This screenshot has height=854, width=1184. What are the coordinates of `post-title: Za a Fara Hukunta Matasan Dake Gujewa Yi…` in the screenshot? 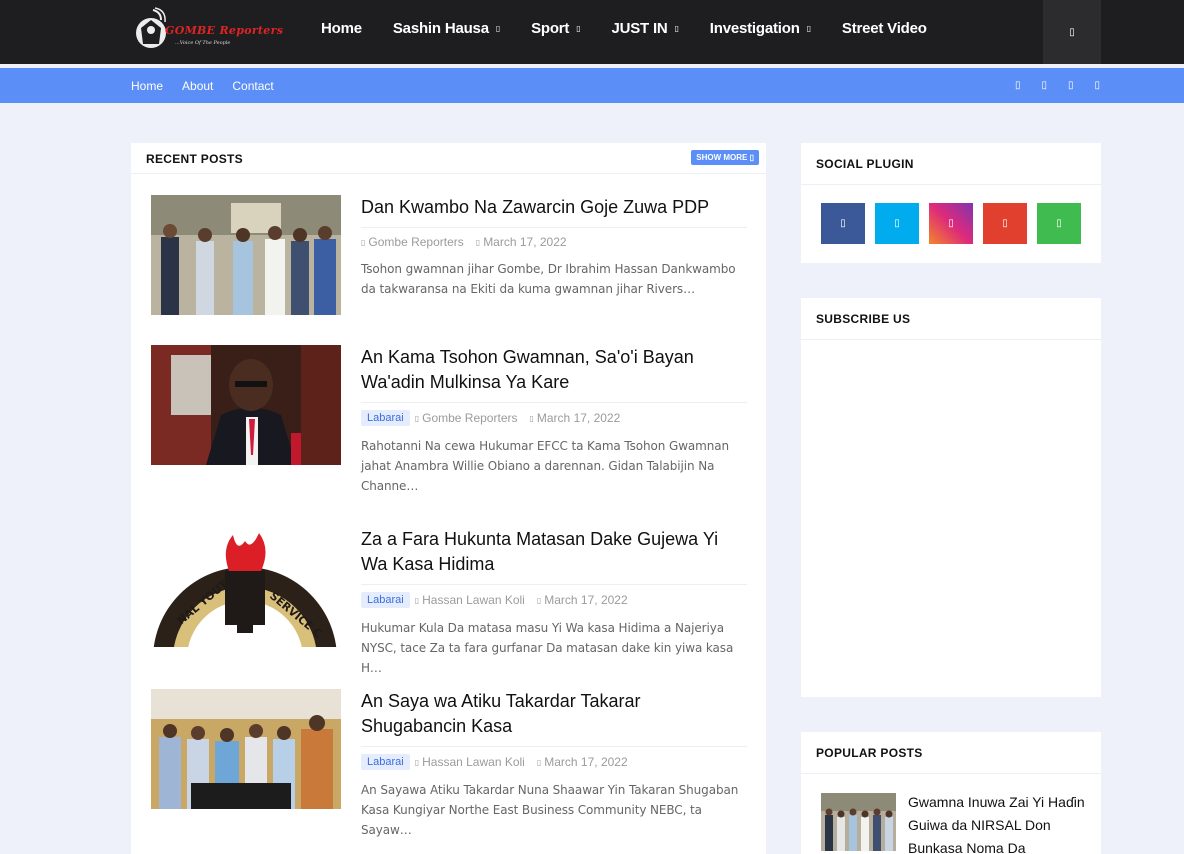 It's located at (554, 552).